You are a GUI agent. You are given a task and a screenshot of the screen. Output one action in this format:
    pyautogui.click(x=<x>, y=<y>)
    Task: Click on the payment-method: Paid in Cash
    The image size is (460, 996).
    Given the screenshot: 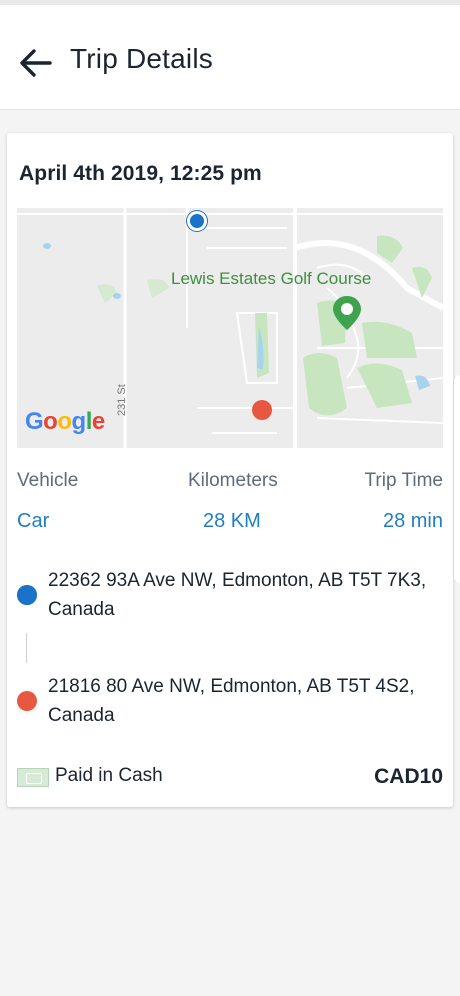 What is the action you would take?
    pyautogui.click(x=109, y=775)
    